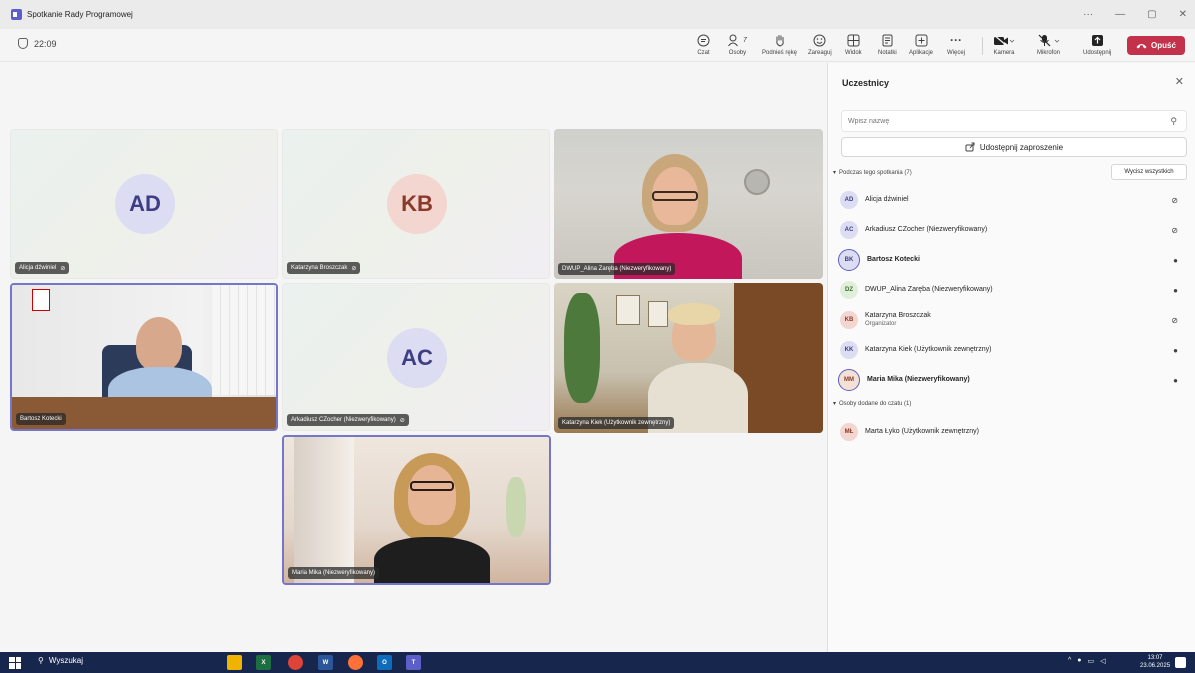 The height and width of the screenshot is (673, 1195). Describe the element at coordinates (1014, 380) in the screenshot. I see `participant-row: MM Maria Mika (Niezweryfikowany) ●` at that location.